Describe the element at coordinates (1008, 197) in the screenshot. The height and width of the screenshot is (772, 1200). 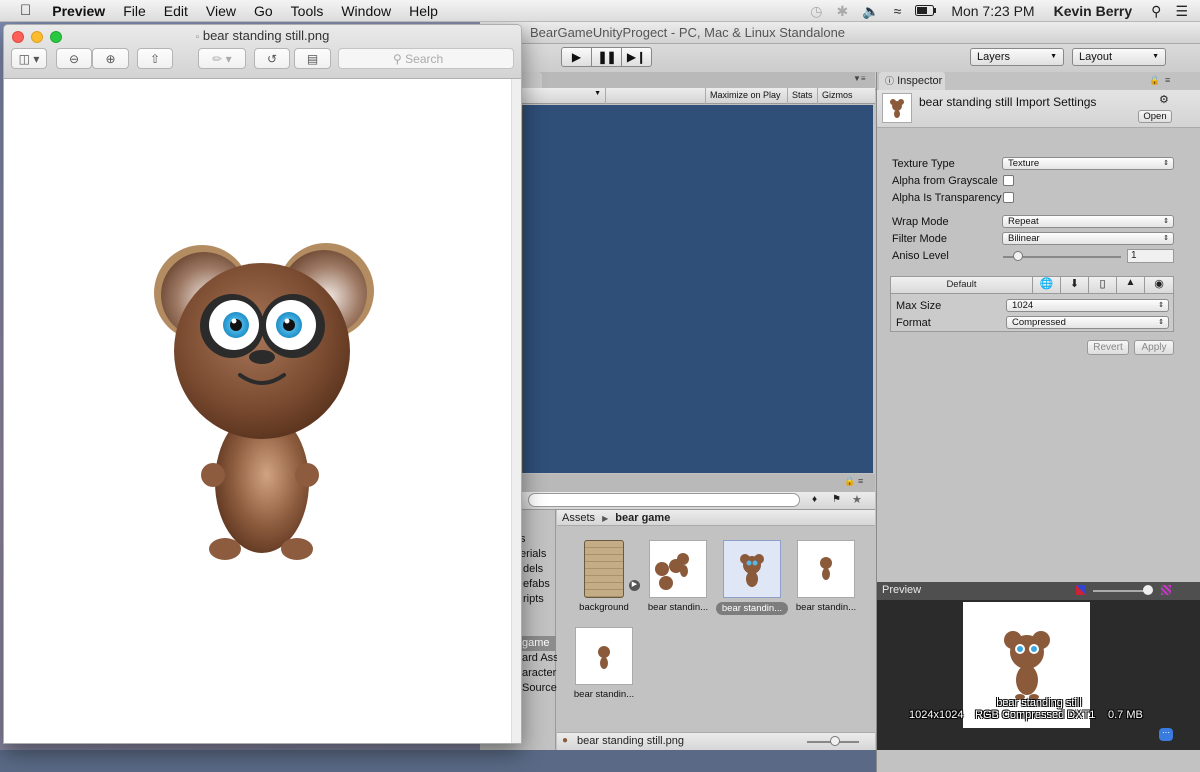
I see `alpha-is-transparency-checkbox` at that location.